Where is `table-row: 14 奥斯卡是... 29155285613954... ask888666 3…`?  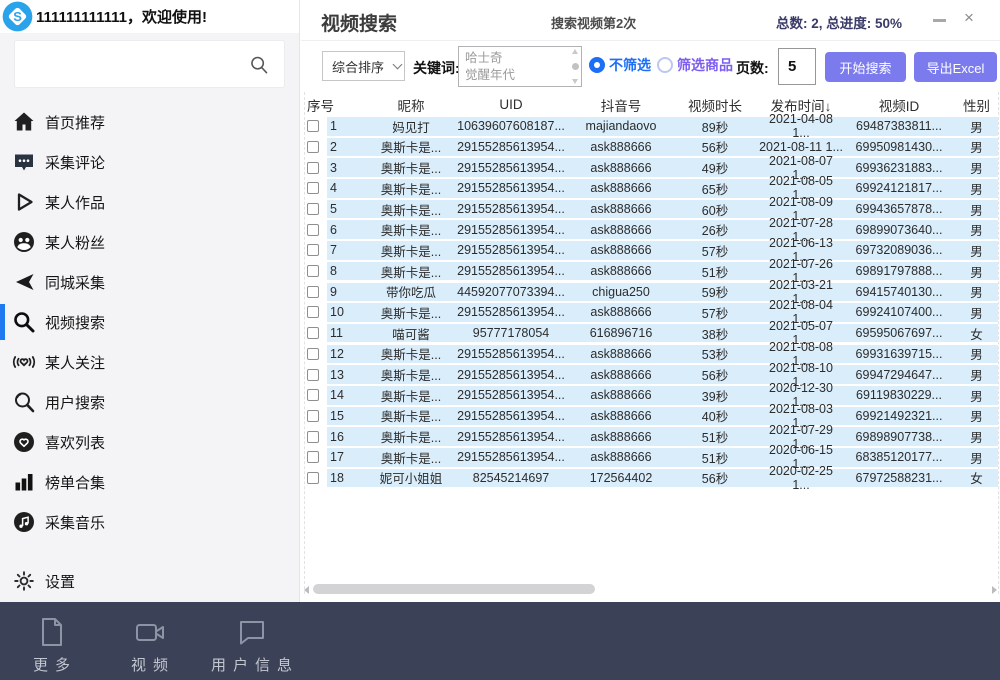 table-row: 14 奥斯卡是... 29155285613954... ask888666 3… is located at coordinates (651, 395).